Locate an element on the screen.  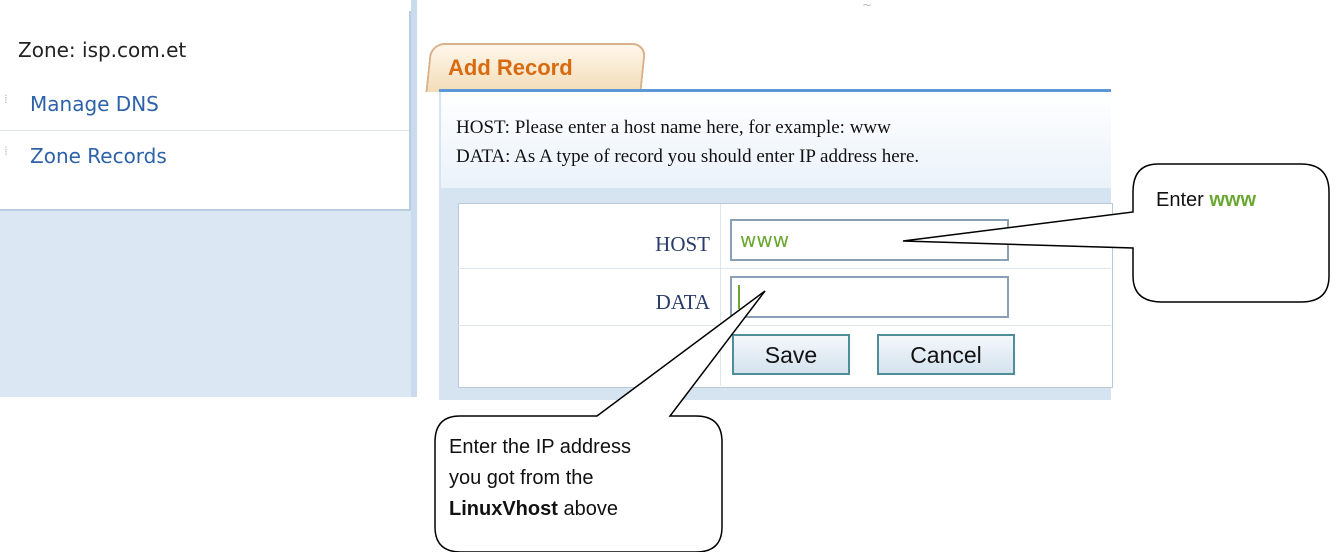
right-callout-text: Enter www is located at coordinates (1206, 200).